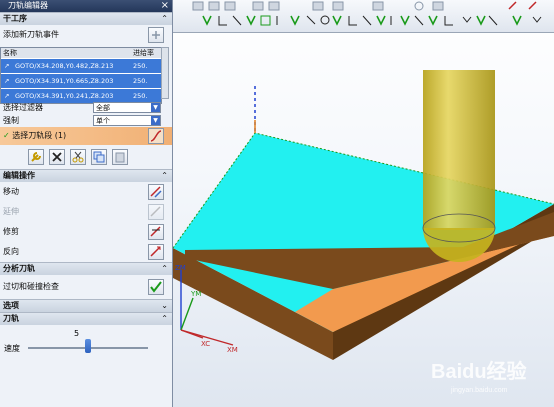 This screenshot has height=407, width=554. I want to click on wrench-button, so click(36, 157).